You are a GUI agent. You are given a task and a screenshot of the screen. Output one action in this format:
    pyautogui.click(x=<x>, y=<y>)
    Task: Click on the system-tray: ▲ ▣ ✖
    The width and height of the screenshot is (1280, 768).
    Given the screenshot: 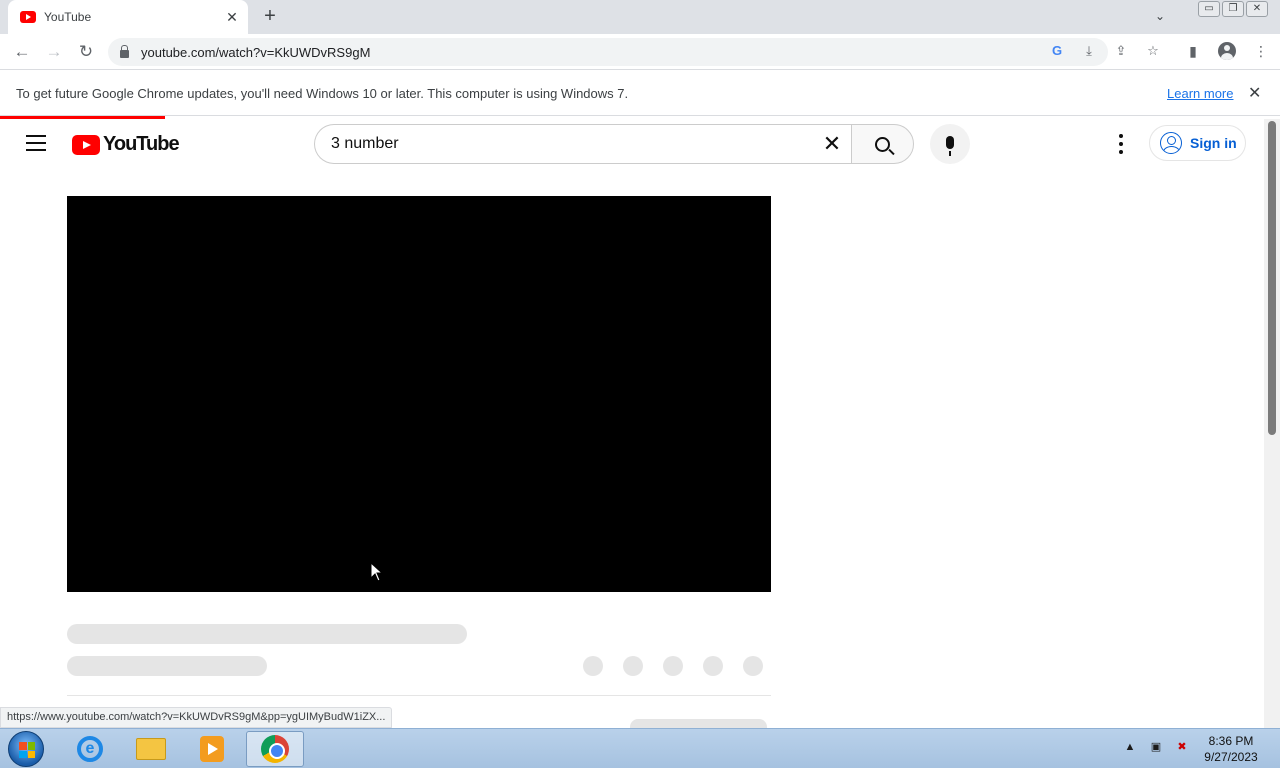 What is the action you would take?
    pyautogui.click(x=1156, y=747)
    